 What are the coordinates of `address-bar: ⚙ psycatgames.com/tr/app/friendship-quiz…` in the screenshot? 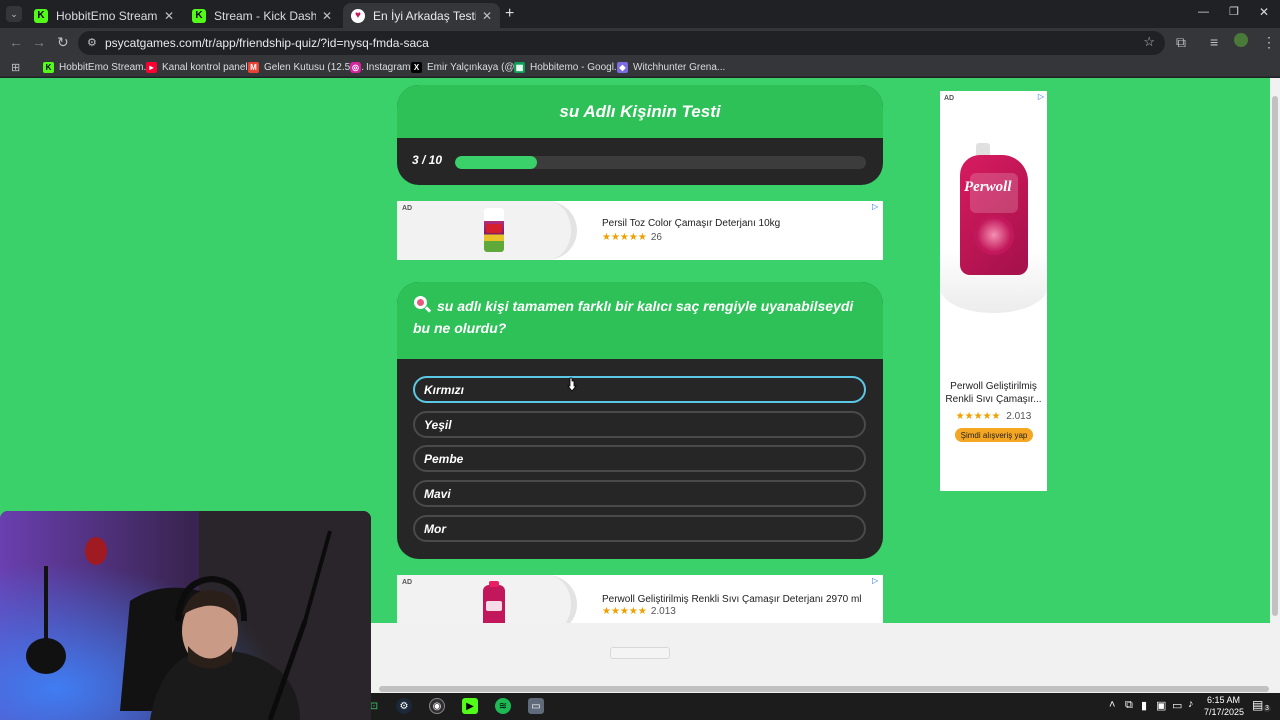 It's located at (621, 43).